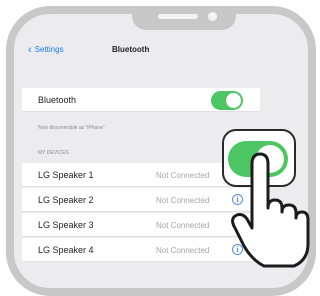 This screenshot has width=320, height=296. Describe the element at coordinates (30, 49) in the screenshot. I see `chevron-left-icon: ‹` at that location.